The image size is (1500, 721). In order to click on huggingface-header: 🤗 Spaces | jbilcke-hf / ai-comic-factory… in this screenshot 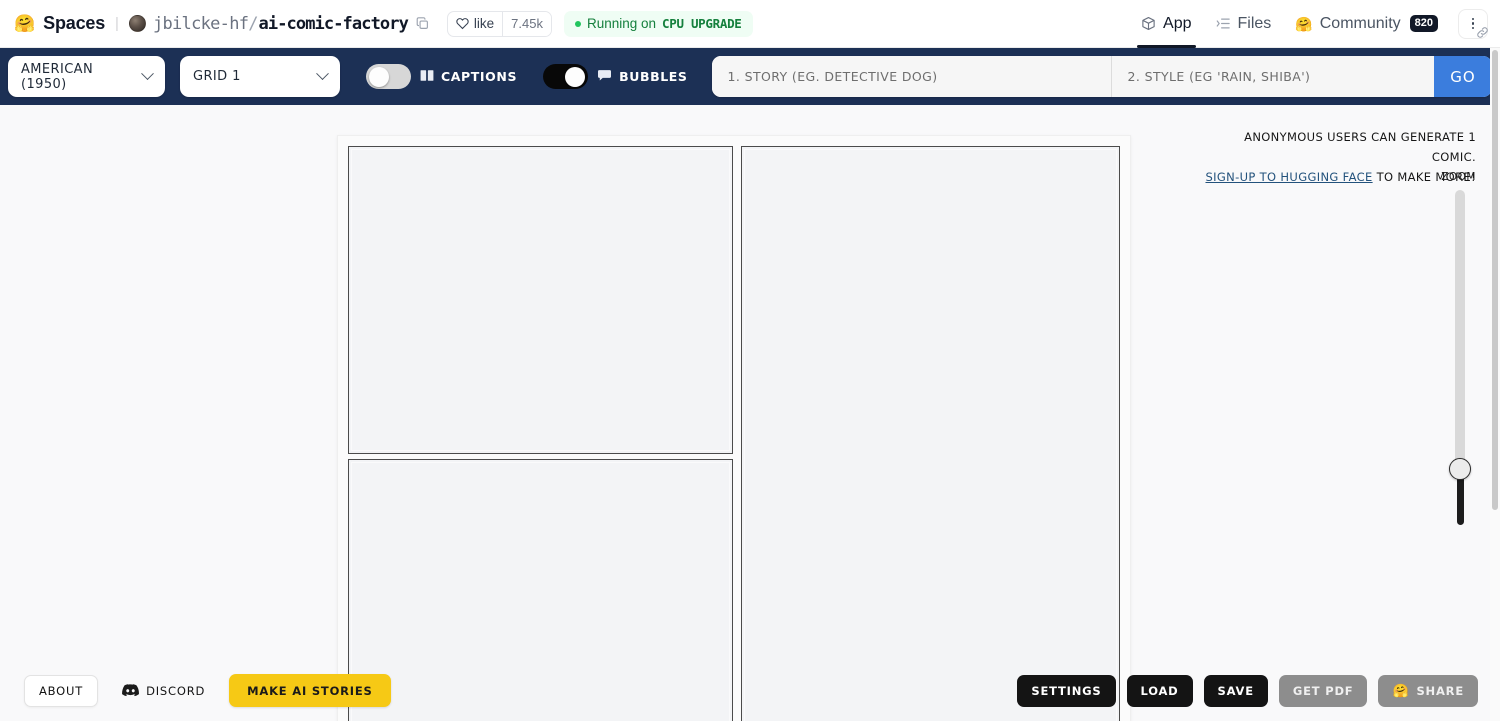, I will do `click(750, 24)`.